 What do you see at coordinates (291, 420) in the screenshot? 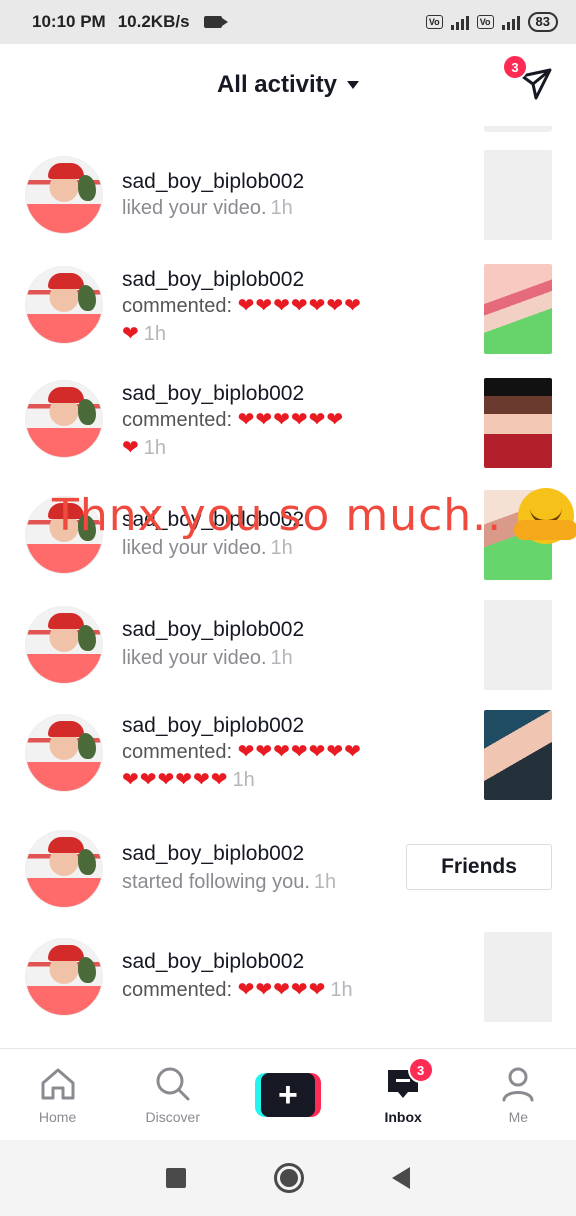
I see `comment-hearts: ❤❤❤❤❤❤` at bounding box center [291, 420].